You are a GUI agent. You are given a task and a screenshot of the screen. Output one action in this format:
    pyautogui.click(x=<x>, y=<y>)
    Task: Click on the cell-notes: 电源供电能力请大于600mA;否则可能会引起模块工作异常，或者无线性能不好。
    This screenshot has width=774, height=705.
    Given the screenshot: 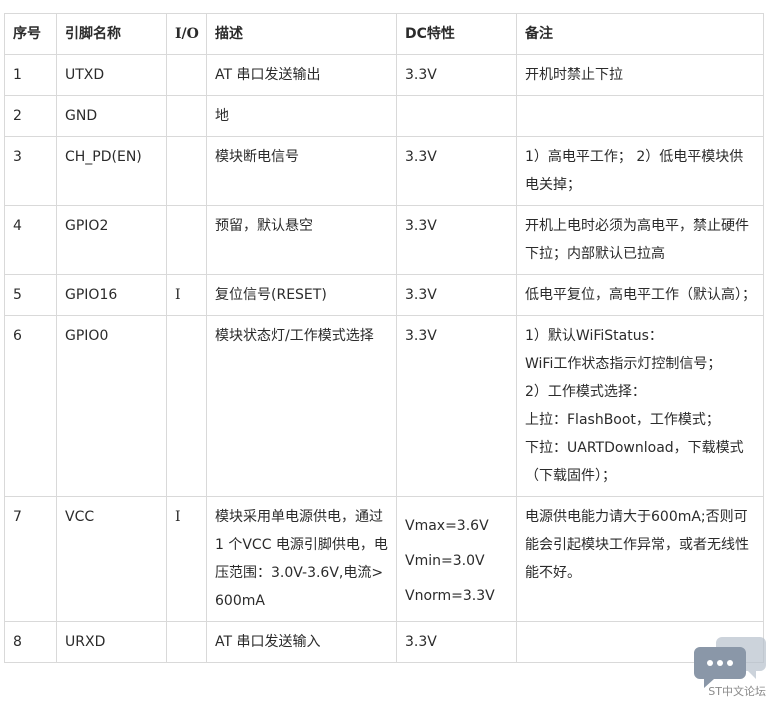 What is the action you would take?
    pyautogui.click(x=640, y=559)
    